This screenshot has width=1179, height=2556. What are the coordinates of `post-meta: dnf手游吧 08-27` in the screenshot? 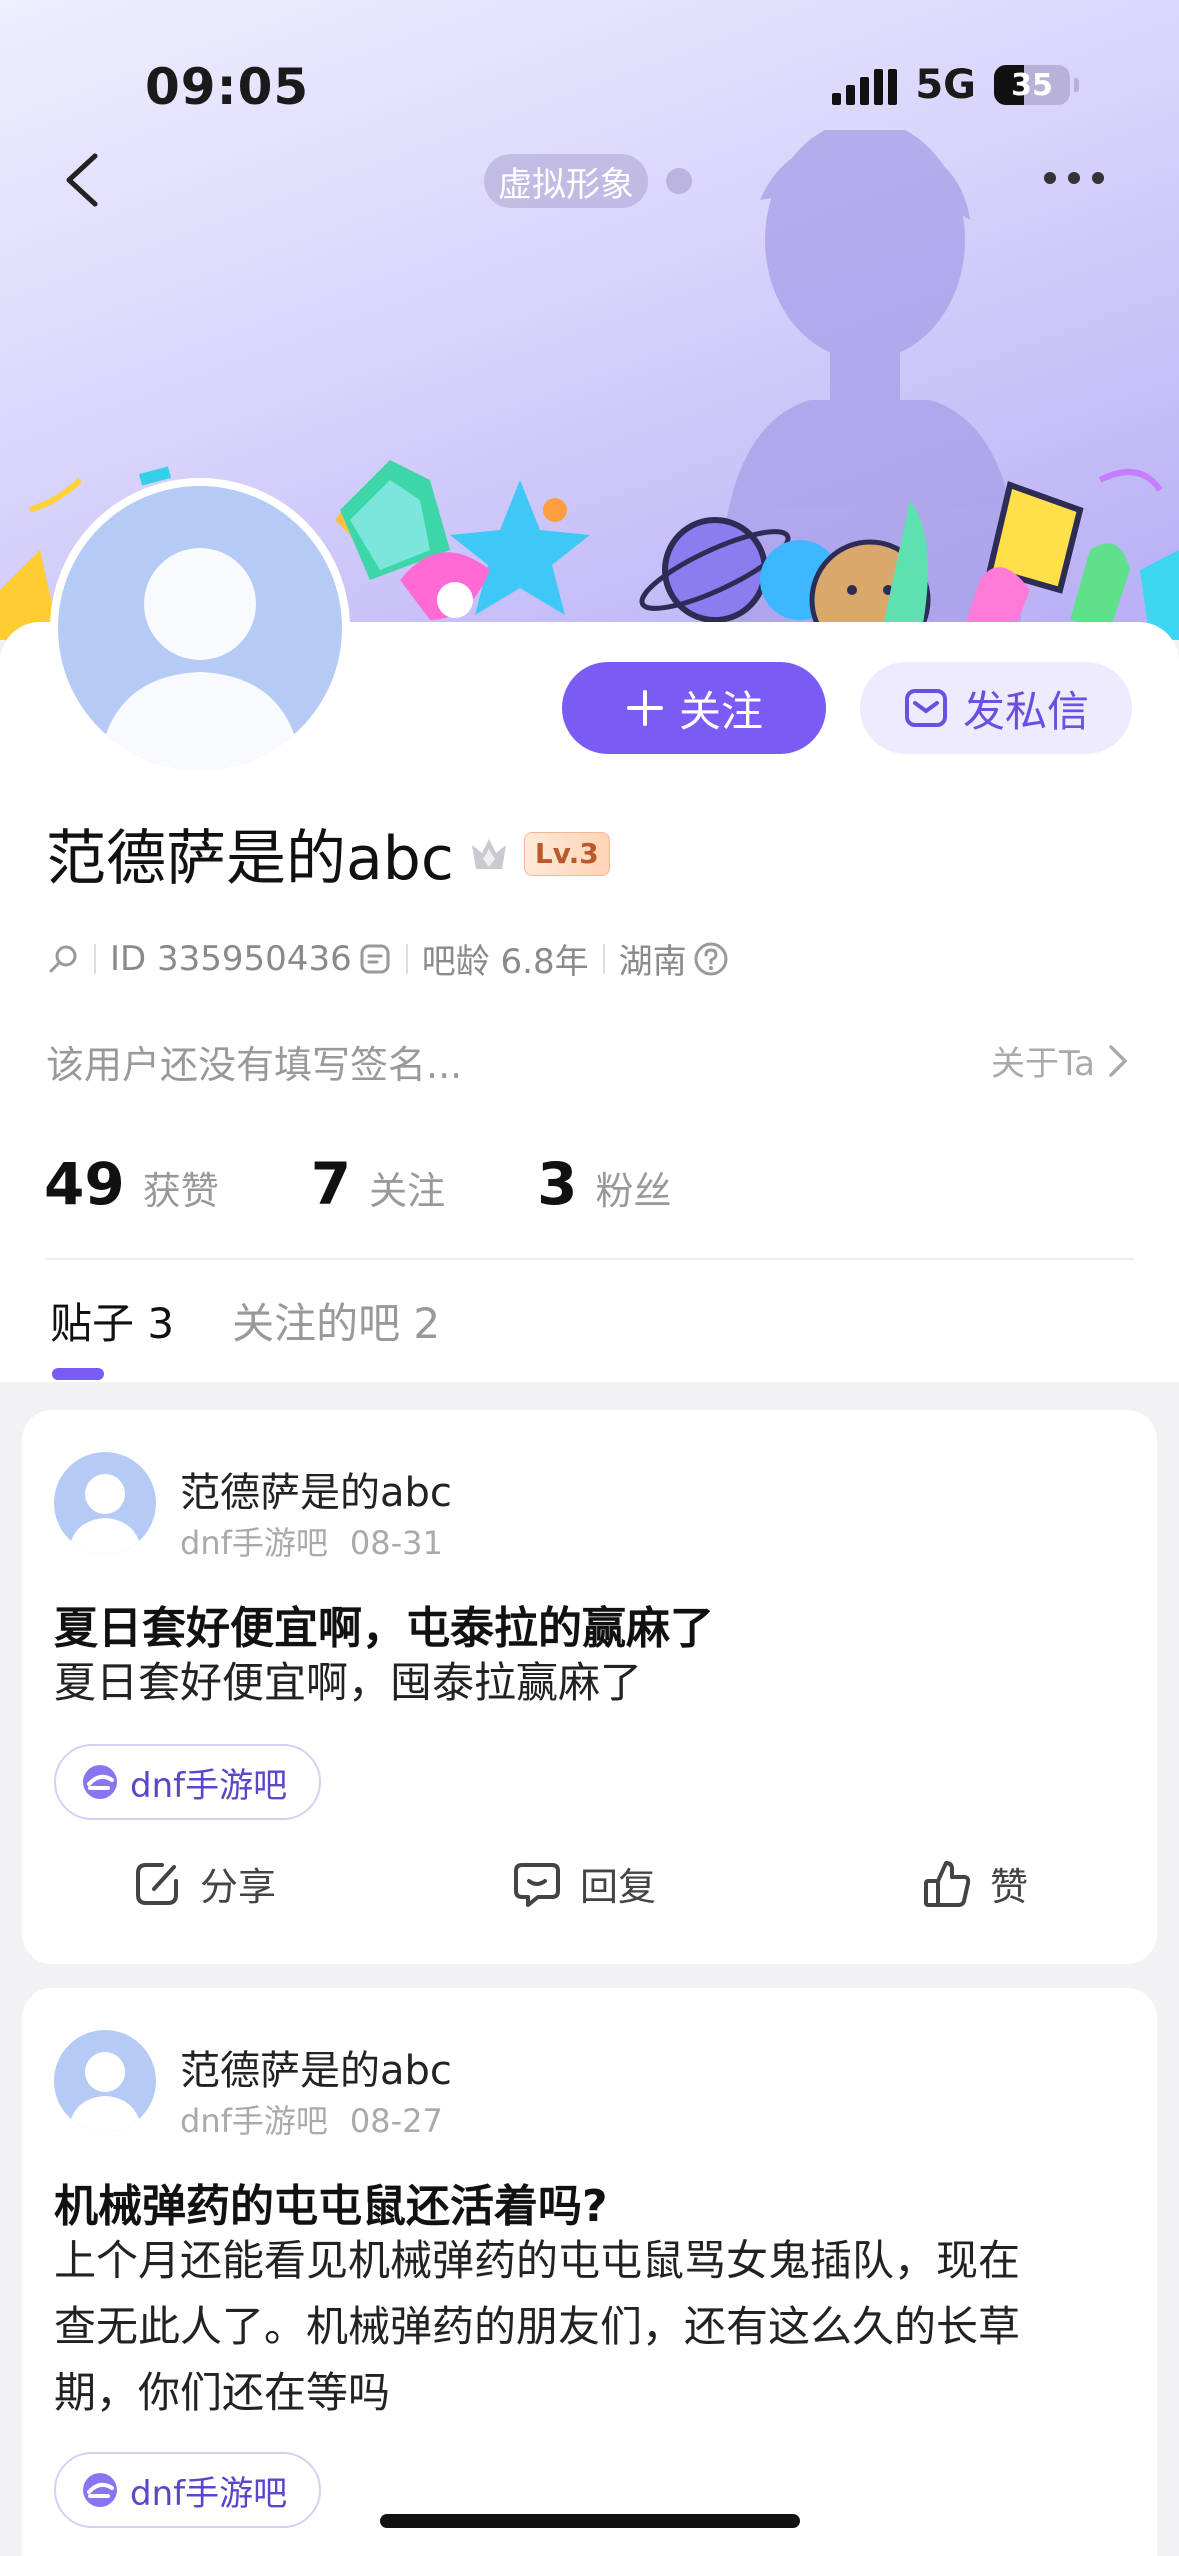 It's located at (311, 2121).